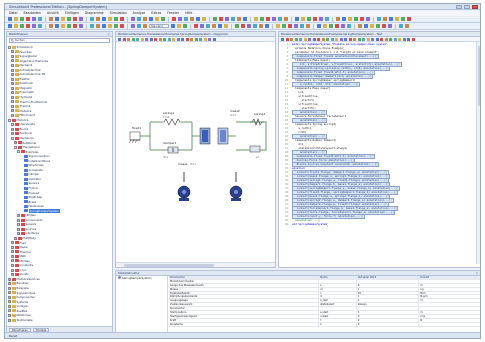  Describe the element at coordinates (194, 146) in the screenshot. I see `mass1-component: mass1 m=1` at that location.